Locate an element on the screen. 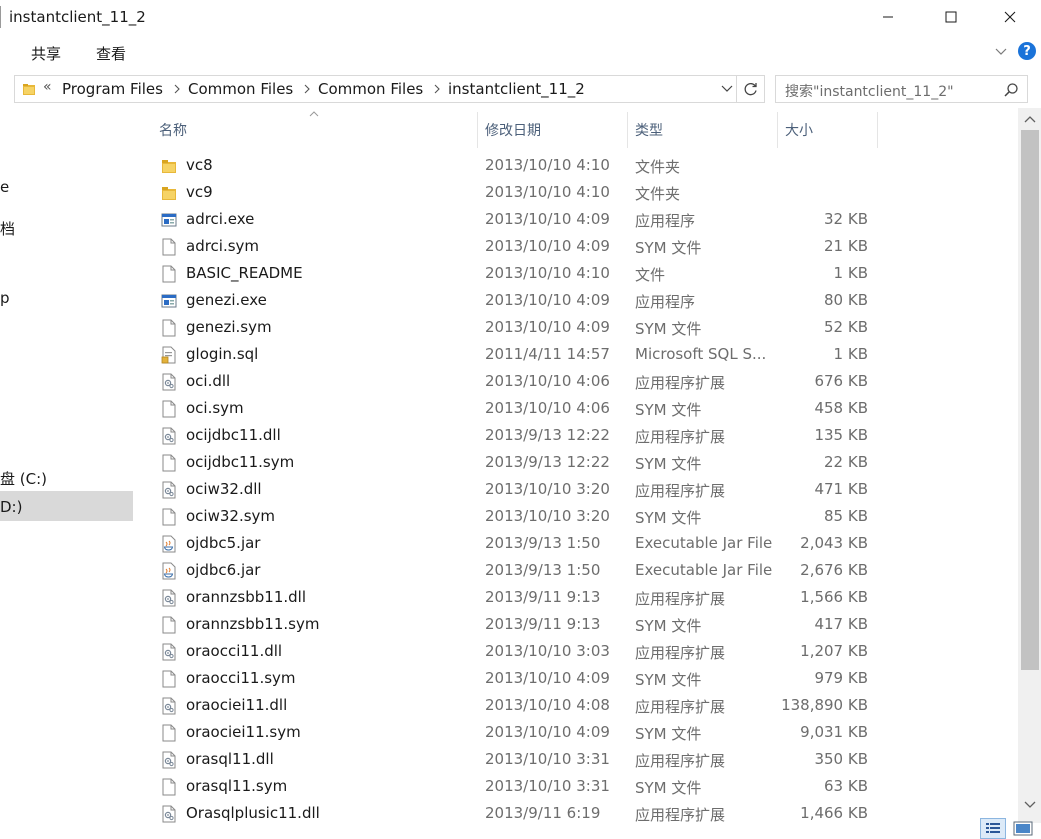  file-date: 2013/9/13 1:50 is located at coordinates (543, 543).